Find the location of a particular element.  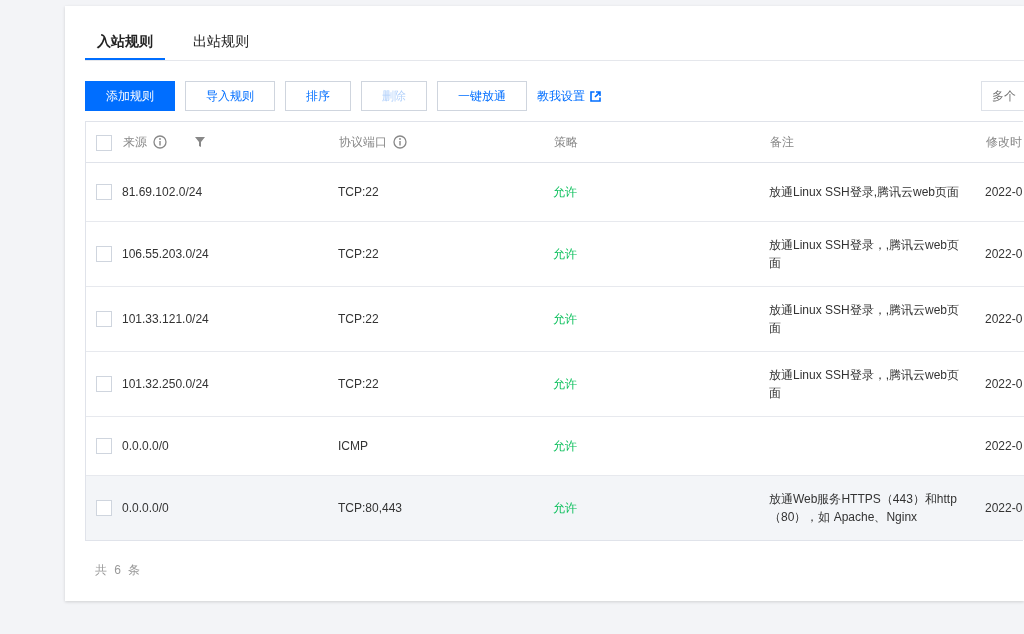

toolbar-button: 一键放通 is located at coordinates (482, 96).